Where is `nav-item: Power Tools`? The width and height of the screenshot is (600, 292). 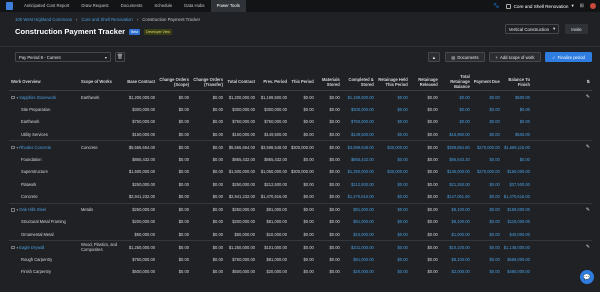 nav-item: Power Tools is located at coordinates (228, 6).